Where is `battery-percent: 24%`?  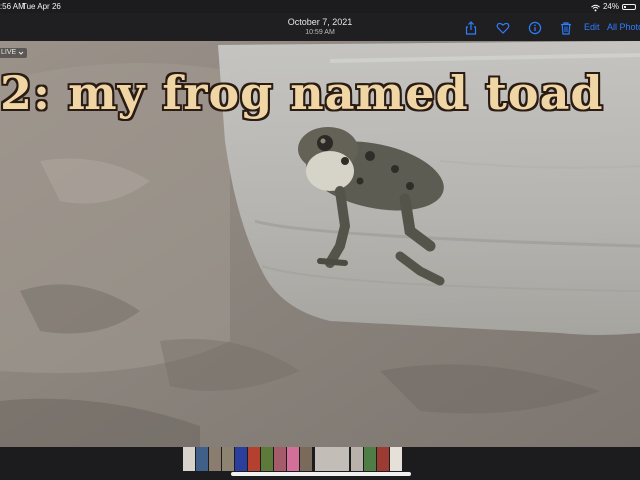
battery-percent: 24% is located at coordinates (610, 6).